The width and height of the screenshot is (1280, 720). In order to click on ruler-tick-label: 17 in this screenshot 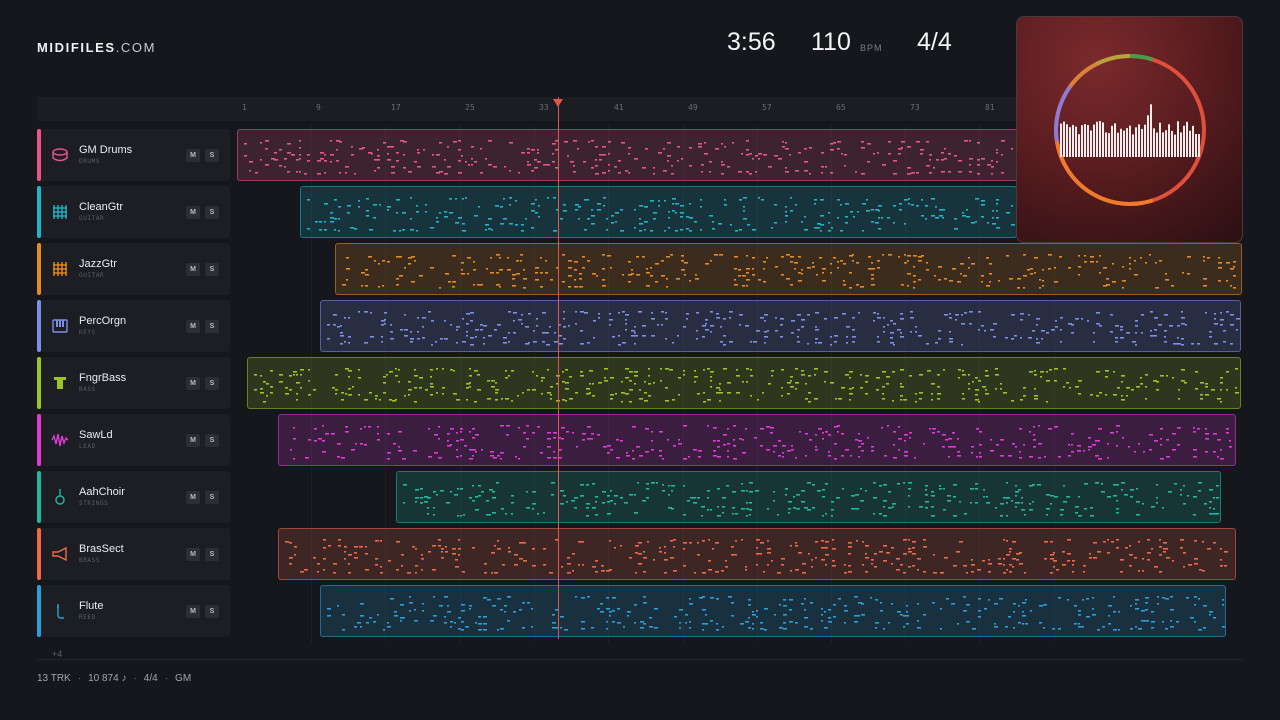, I will do `click(396, 107)`.